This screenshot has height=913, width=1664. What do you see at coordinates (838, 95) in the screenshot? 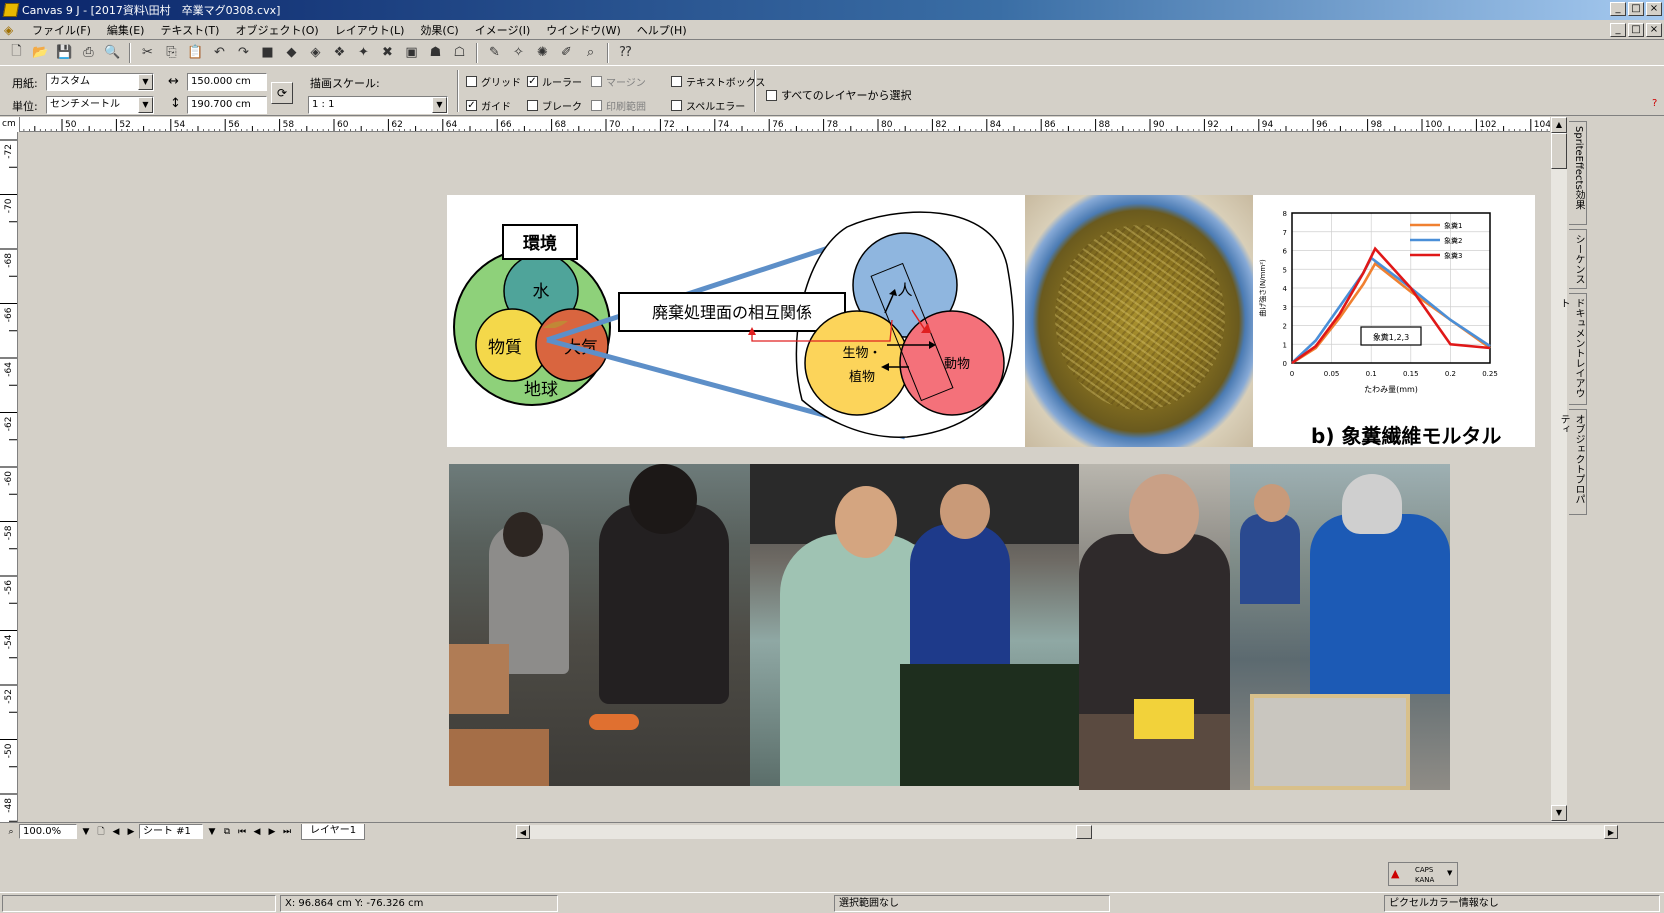
I see `all-layers-checkbox: すべてのレイヤーから選択` at bounding box center [838, 95].